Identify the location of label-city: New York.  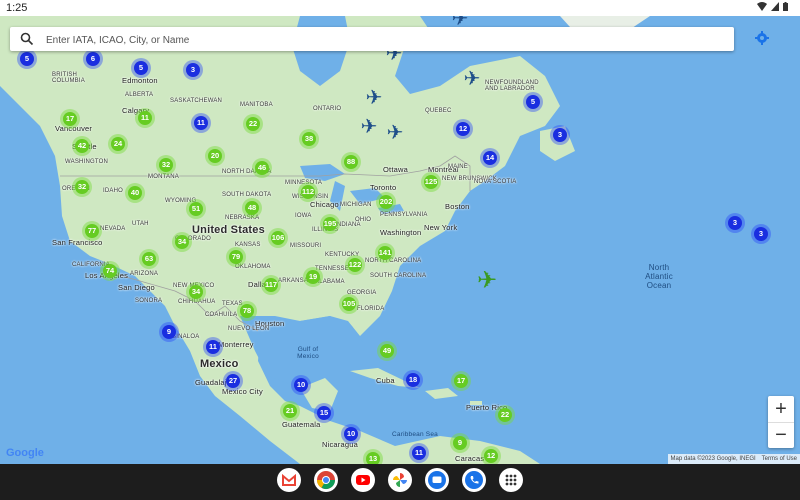
(441, 227).